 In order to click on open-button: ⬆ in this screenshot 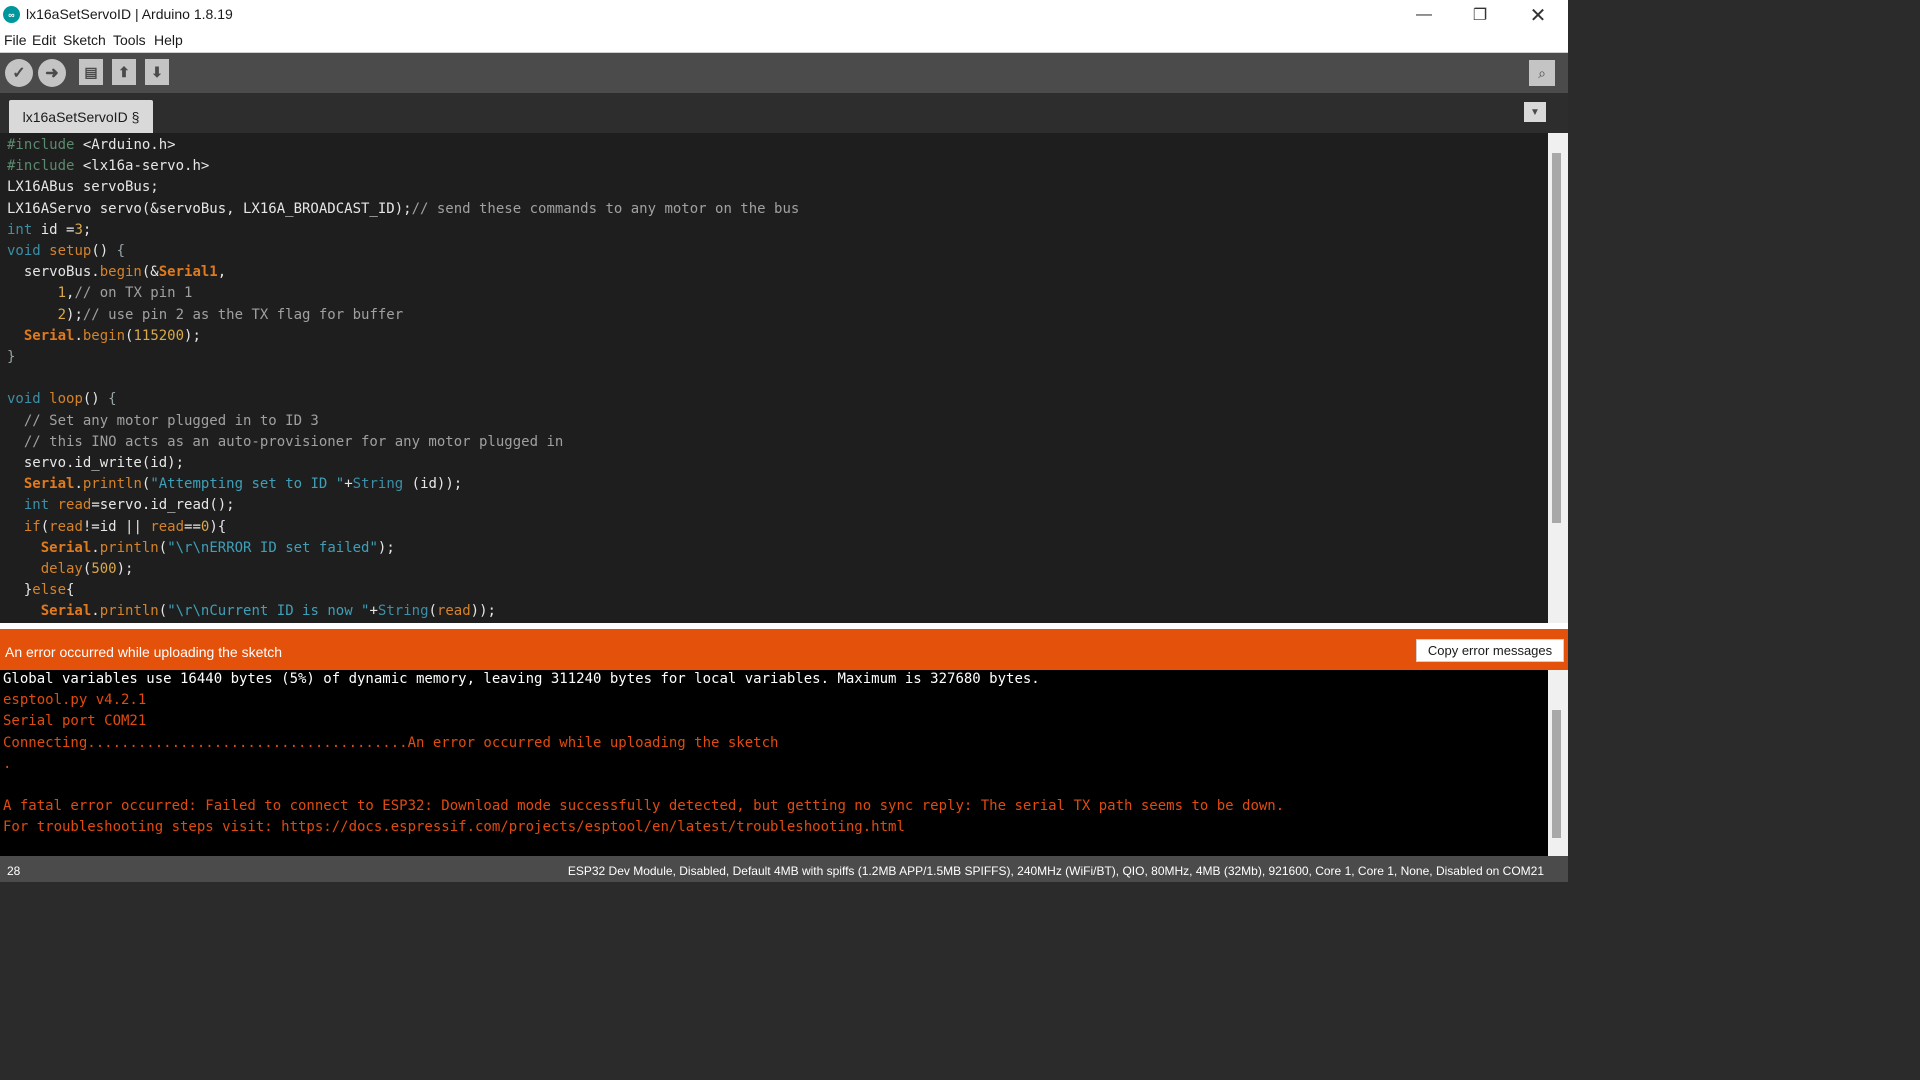, I will do `click(124, 72)`.